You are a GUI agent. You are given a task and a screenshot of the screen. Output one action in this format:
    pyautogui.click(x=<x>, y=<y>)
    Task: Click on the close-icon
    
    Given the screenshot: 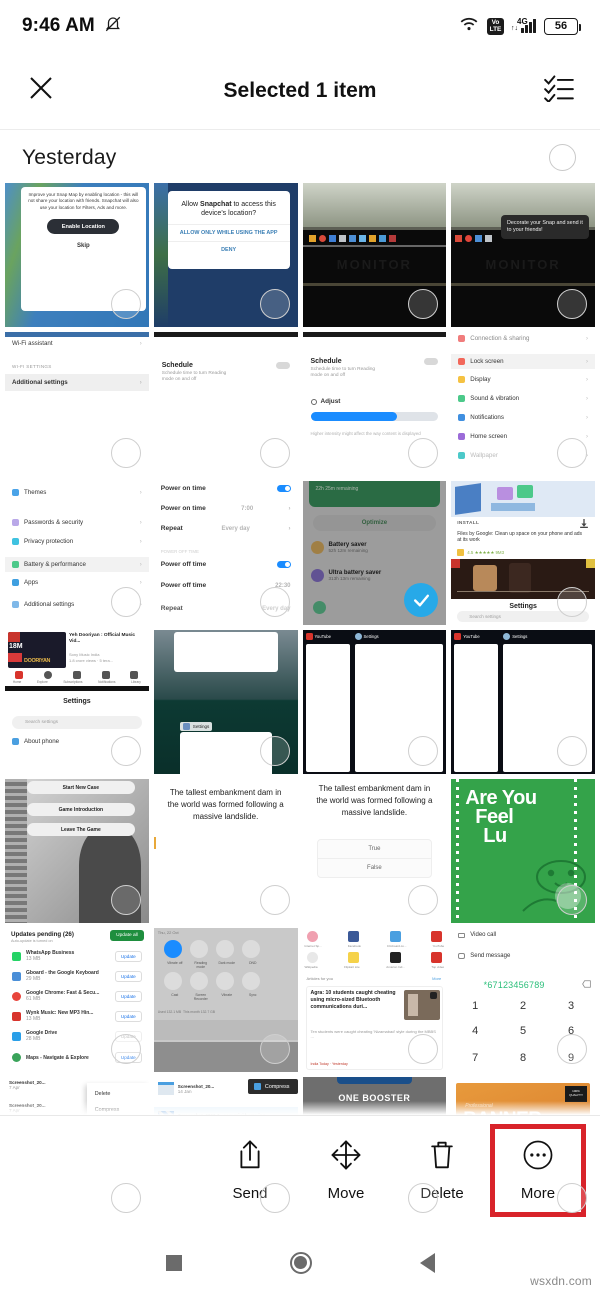 What is the action you would take?
    pyautogui.click(x=41, y=90)
    